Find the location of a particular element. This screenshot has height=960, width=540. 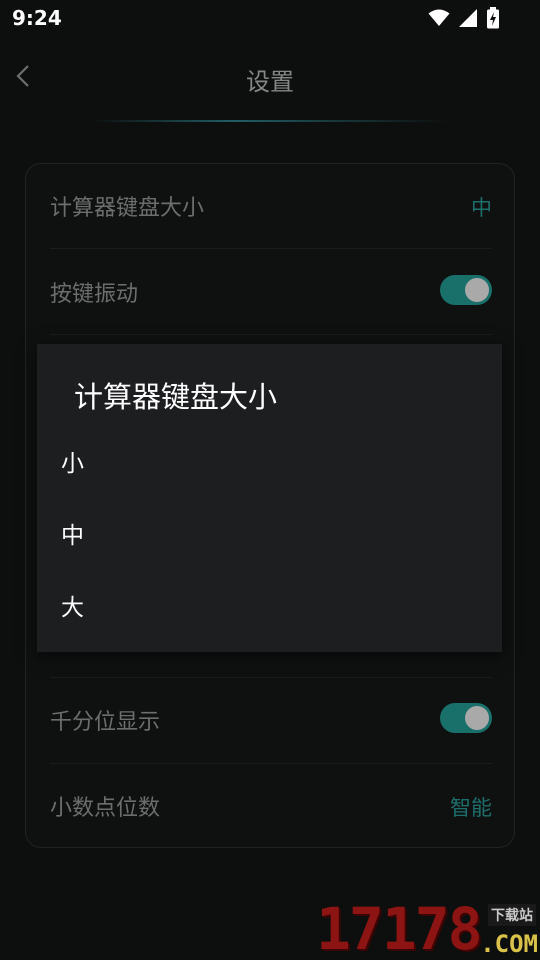

status-bar: 9:24 is located at coordinates (270, 19).